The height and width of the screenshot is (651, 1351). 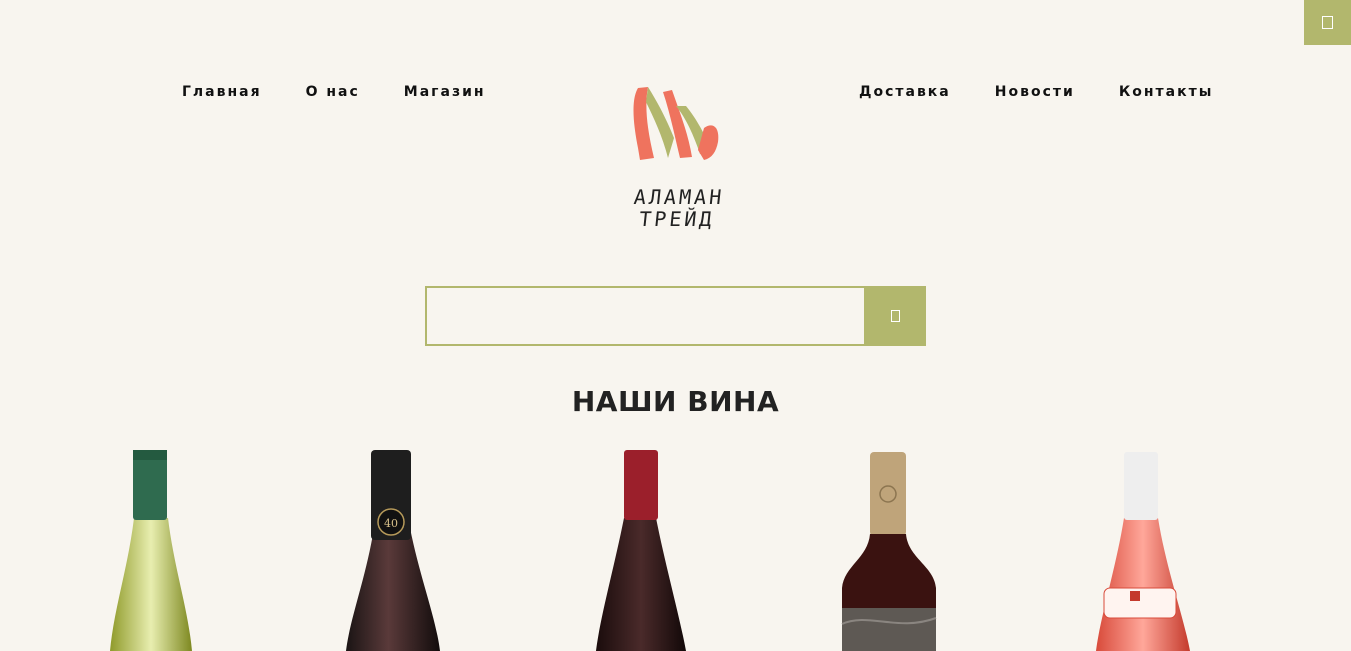 I want to click on product-red-wine-bottle-40: 40, so click(x=395, y=549).